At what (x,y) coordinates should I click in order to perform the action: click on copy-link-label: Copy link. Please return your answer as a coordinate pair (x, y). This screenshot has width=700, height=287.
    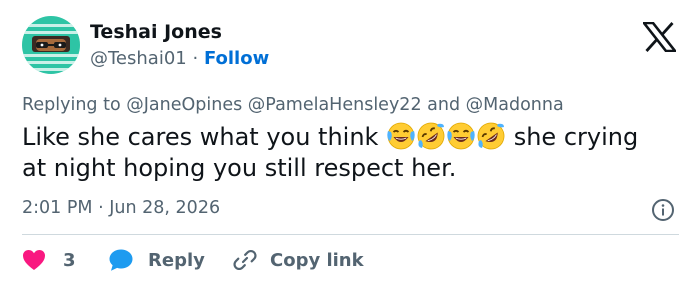
    Looking at the image, I should click on (317, 260).